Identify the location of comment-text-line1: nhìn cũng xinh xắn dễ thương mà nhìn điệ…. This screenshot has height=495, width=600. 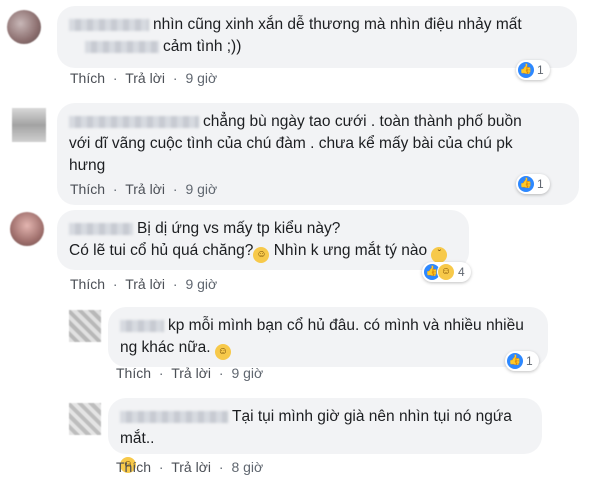
(337, 24).